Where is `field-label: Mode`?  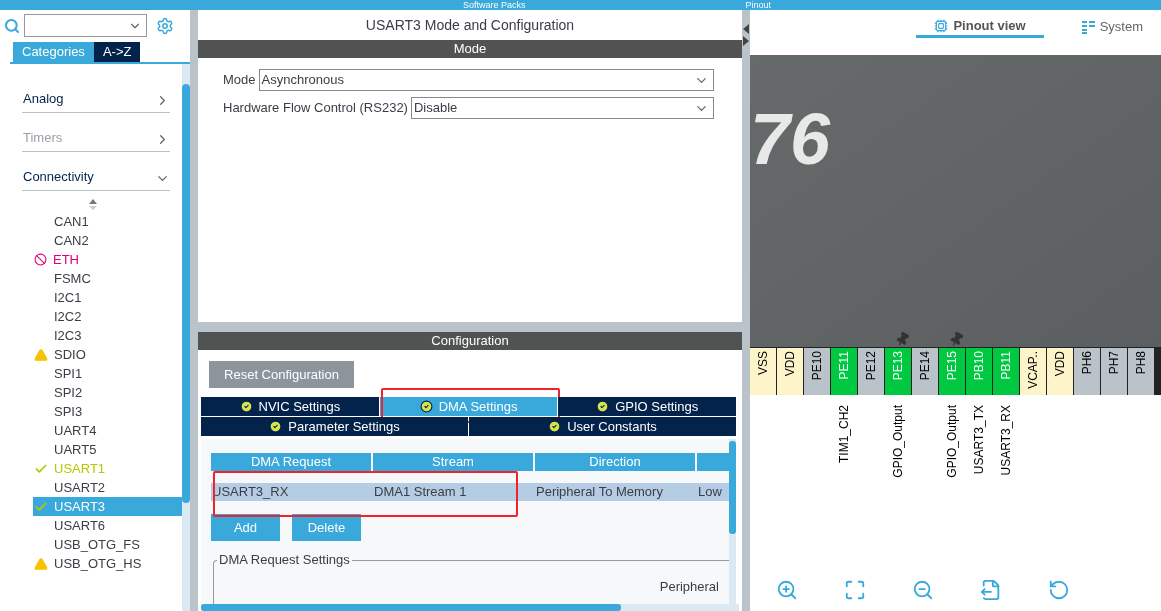 field-label: Mode is located at coordinates (239, 80).